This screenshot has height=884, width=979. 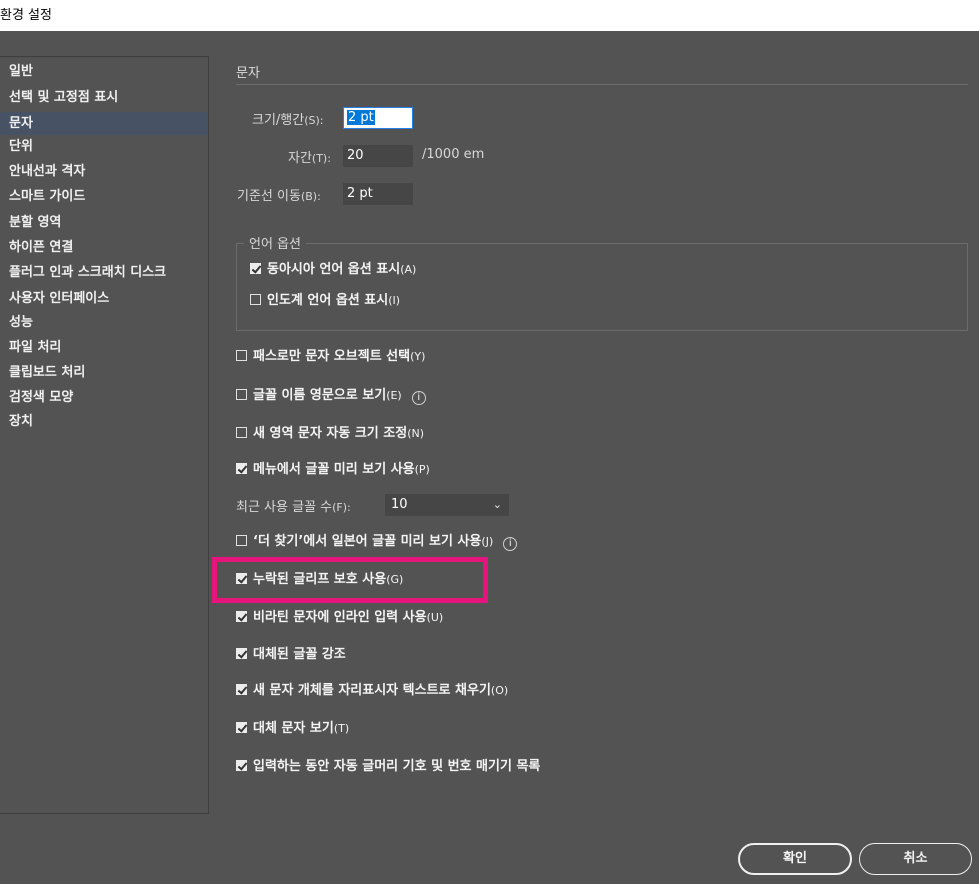 What do you see at coordinates (333, 470) in the screenshot?
I see `font-preview-menu-checkbox: 메뉴에서 글꼴 미리 보기 사용(P)` at bounding box center [333, 470].